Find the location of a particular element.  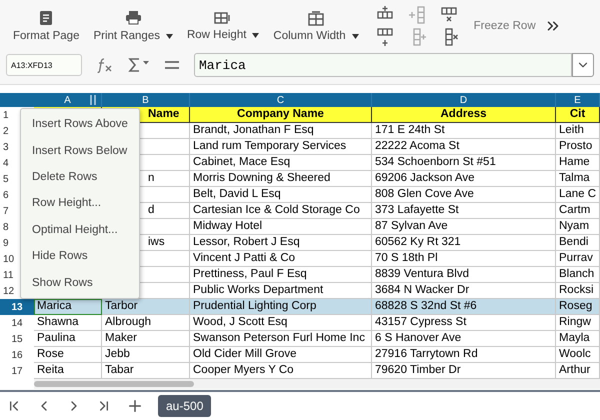

table-cell: Arthur is located at coordinates (578, 371).